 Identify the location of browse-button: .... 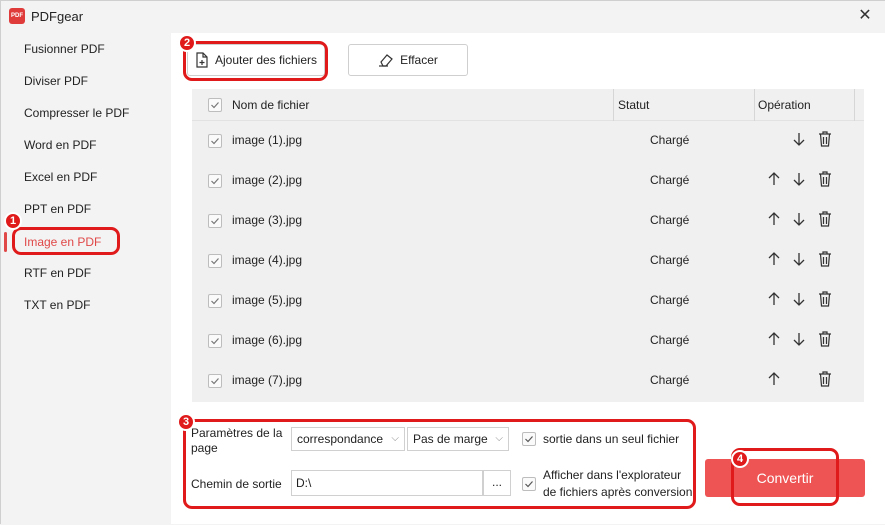
(497, 483).